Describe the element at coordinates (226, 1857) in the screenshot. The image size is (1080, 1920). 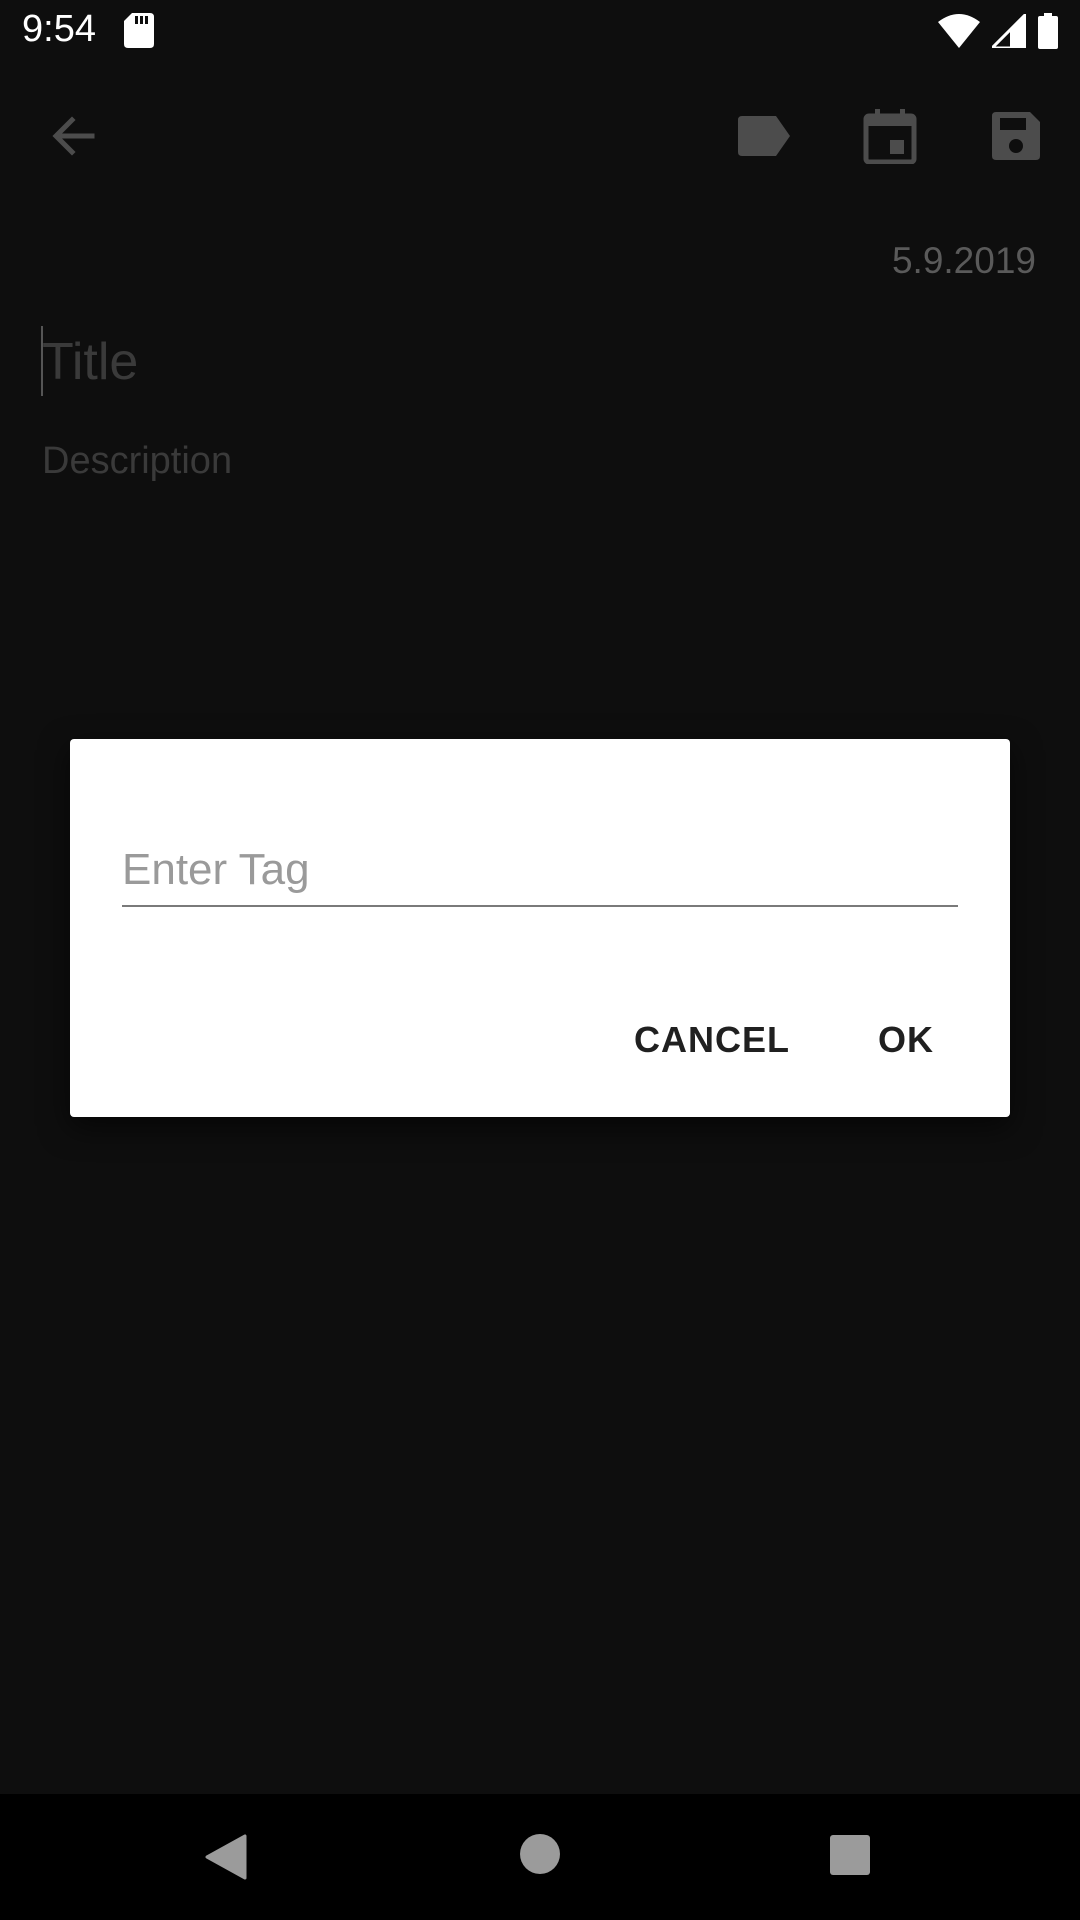
I see `nav-back-icon` at that location.